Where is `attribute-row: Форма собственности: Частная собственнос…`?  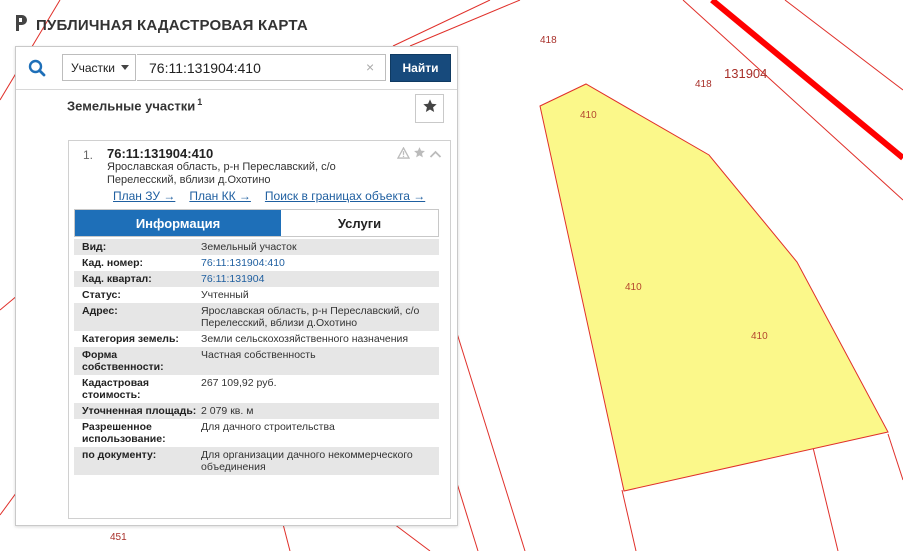
attribute-row: Форма собственности: Частная собственнос… is located at coordinates (256, 361).